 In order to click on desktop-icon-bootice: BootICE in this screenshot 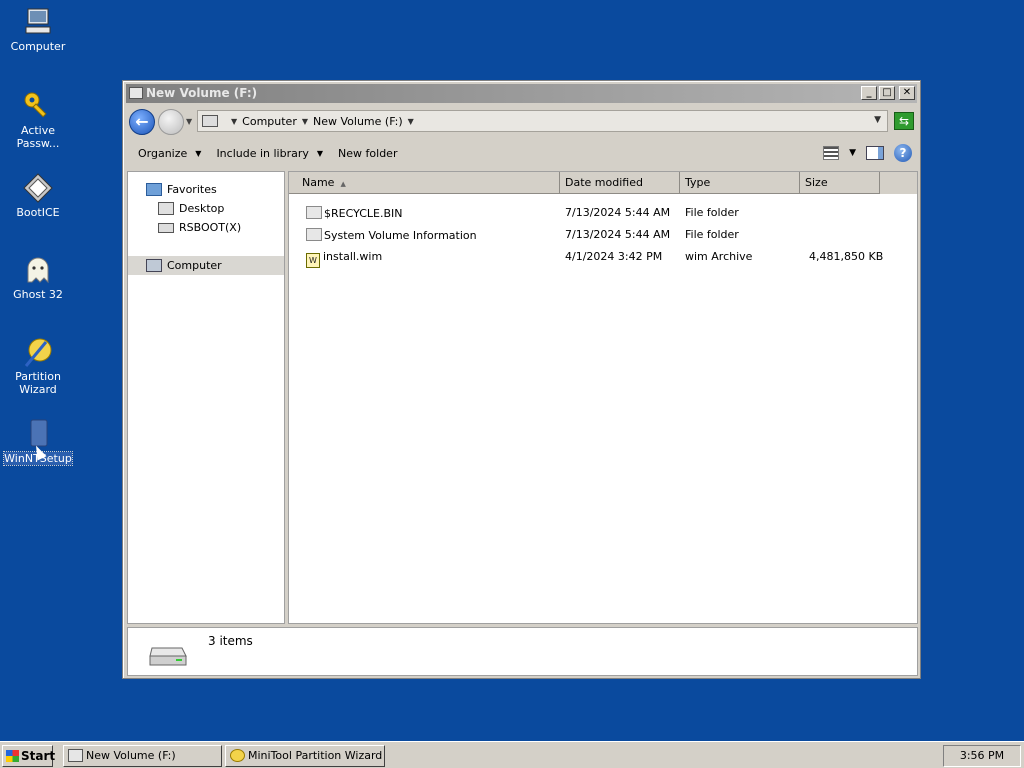, I will do `click(38, 195)`.